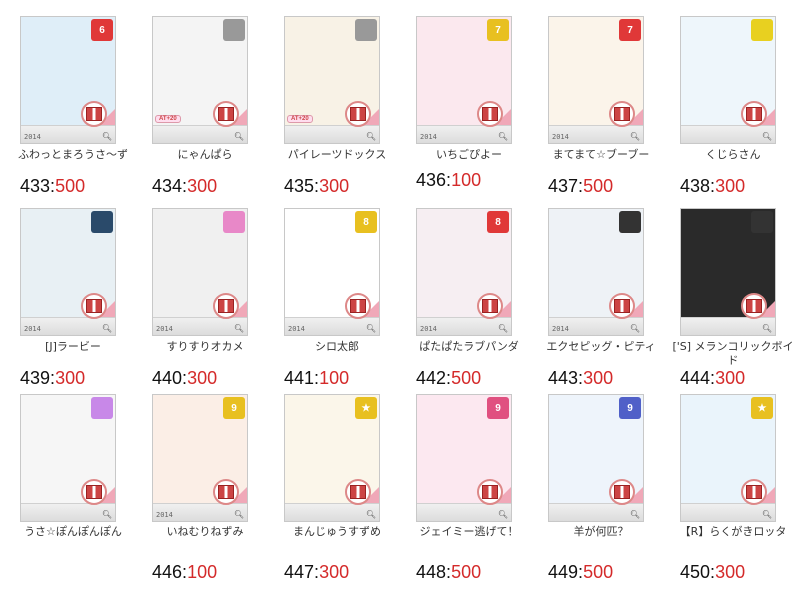 Image resolution: width=800 pixels, height=610 pixels. What do you see at coordinates (337, 531) in the screenshot?
I see `item-name: まんじゅうすずめ` at bounding box center [337, 531].